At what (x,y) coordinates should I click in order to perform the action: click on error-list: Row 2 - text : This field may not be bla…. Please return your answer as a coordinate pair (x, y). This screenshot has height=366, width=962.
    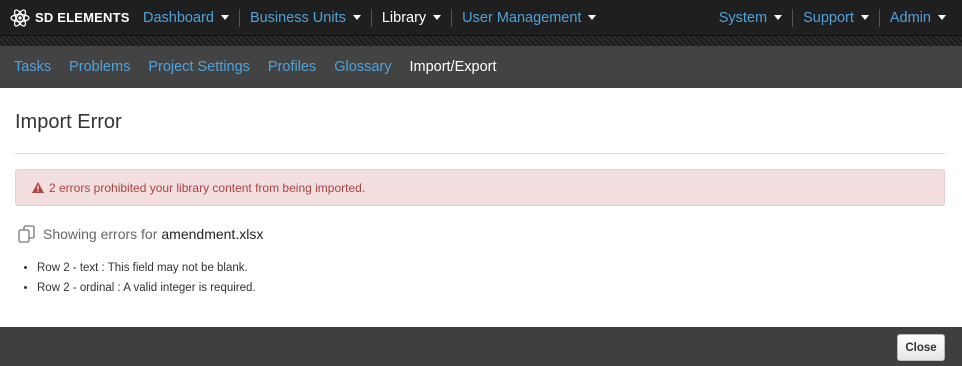
    Looking at the image, I should click on (139, 282).